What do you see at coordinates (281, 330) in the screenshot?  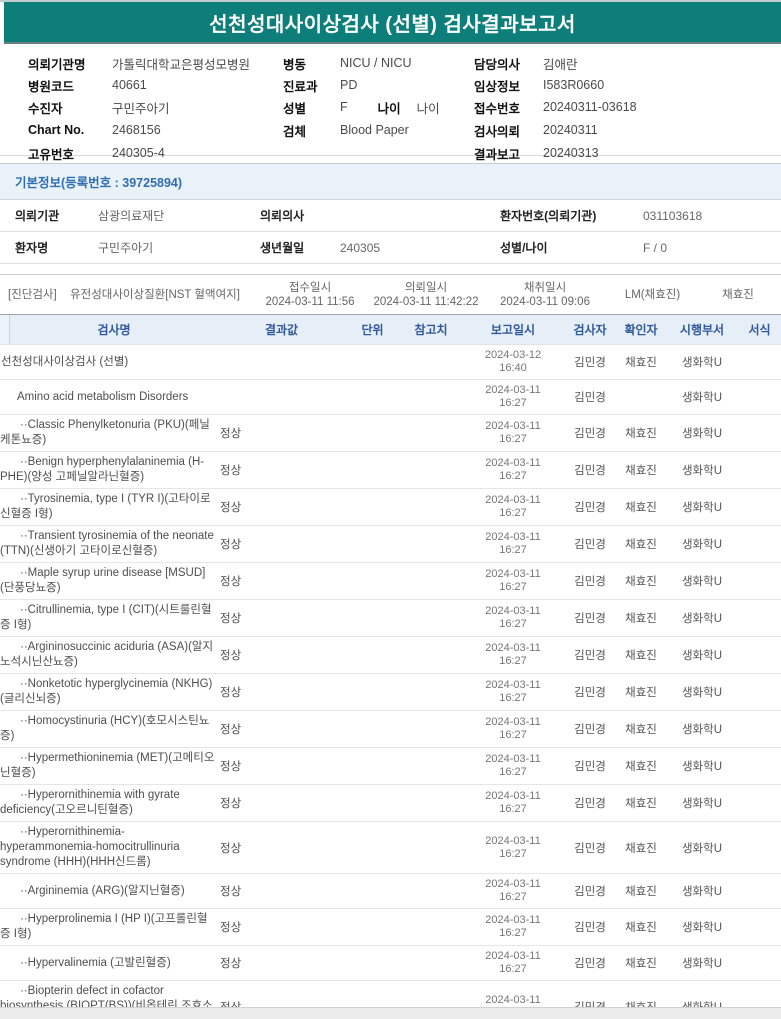 I see `col-header-result: 결과값` at bounding box center [281, 330].